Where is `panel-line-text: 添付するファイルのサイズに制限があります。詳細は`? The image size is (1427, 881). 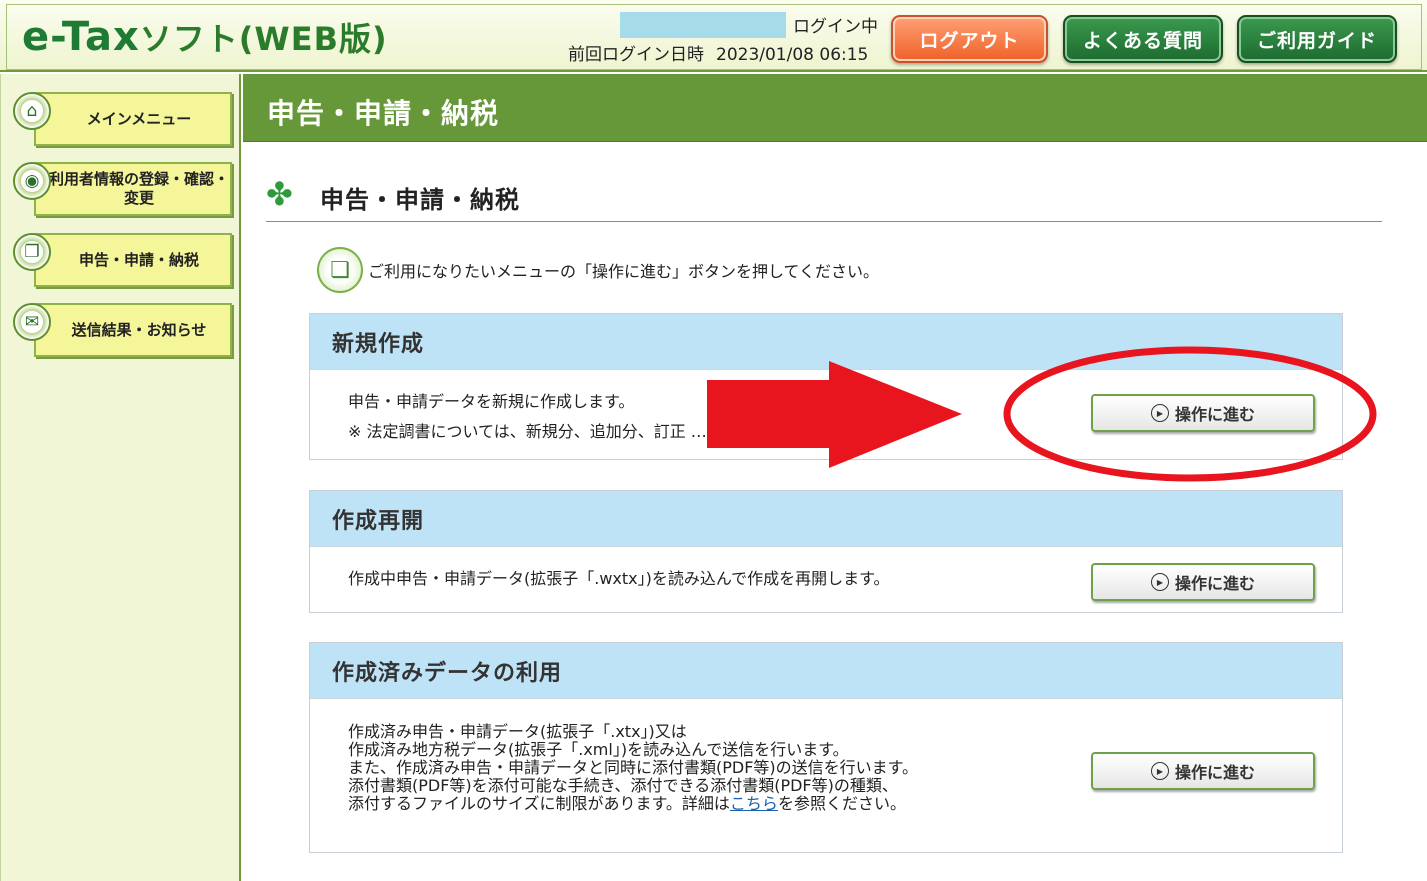
panel-line-text: 添付するファイルのサイズに制限があります。詳細は is located at coordinates (539, 803).